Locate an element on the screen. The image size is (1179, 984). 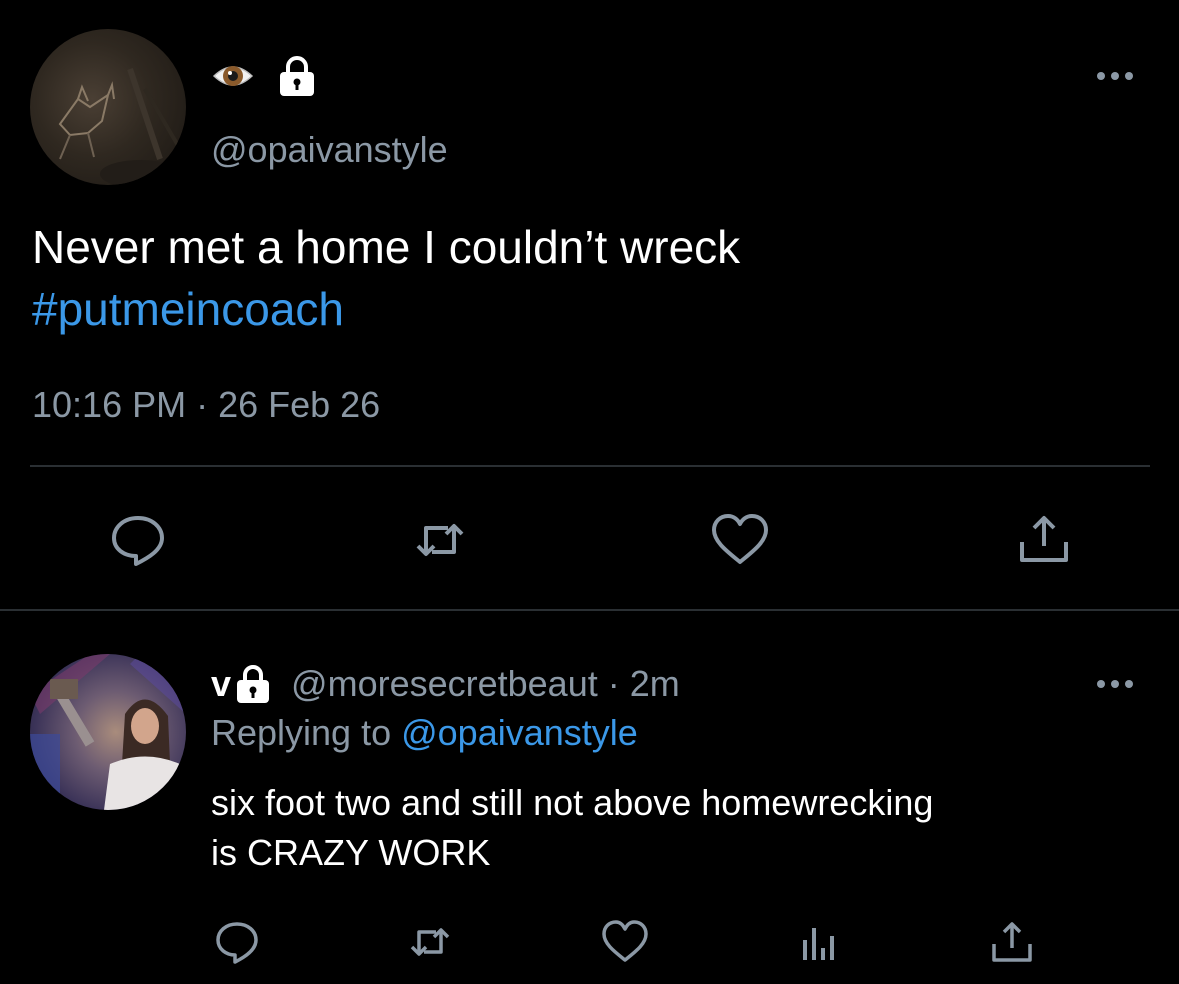
reply-author-avatar is located at coordinates (108, 732).